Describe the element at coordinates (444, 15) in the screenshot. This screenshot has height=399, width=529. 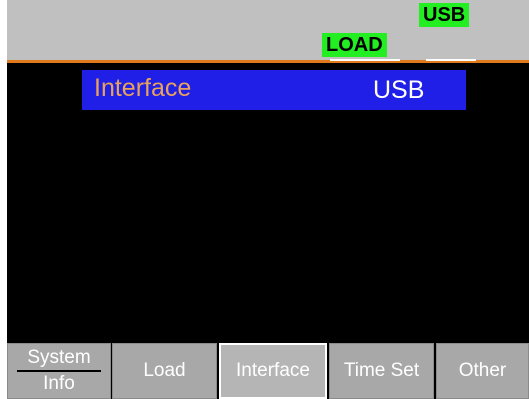
I see `usb-status-badge: USB` at that location.